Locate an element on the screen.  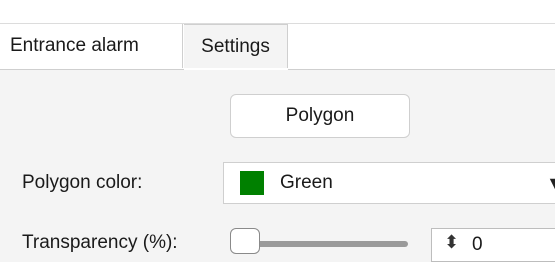
tab-divider-left is located at coordinates (92, 69).